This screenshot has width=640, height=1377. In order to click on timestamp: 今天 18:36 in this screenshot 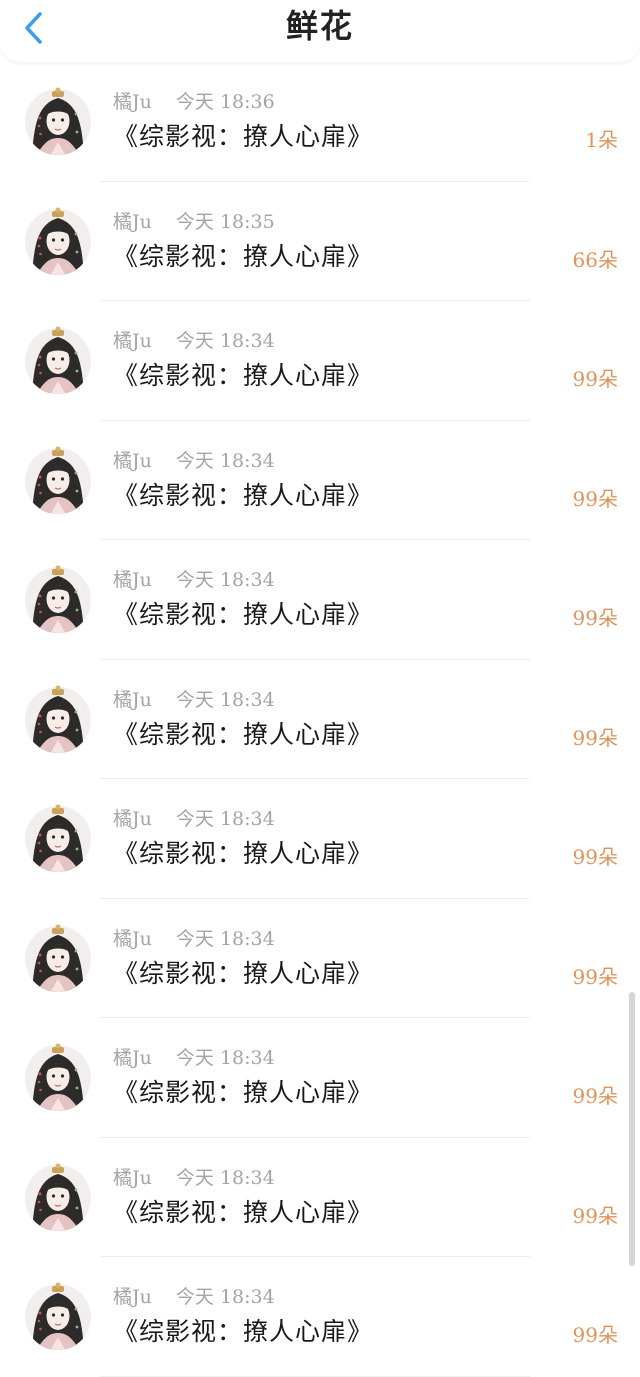, I will do `click(225, 102)`.